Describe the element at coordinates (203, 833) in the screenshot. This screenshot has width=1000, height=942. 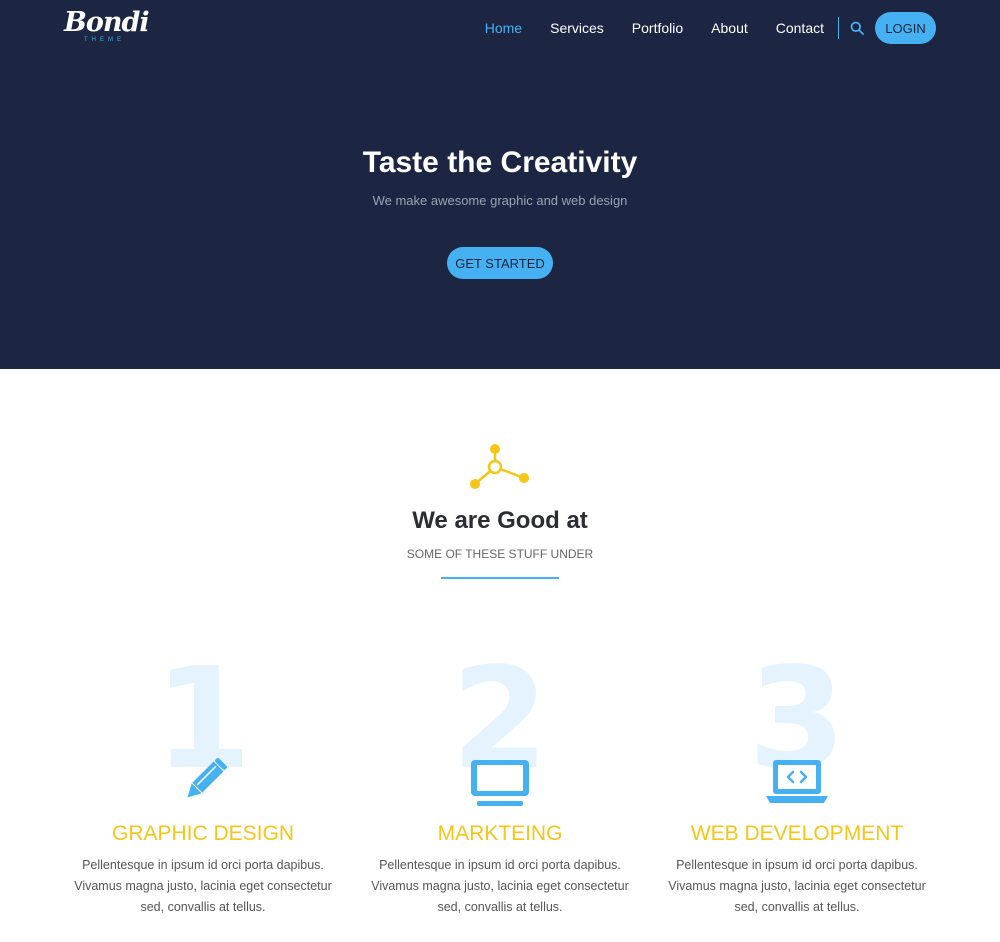
I see `card-title: GRAPHIC DESIGN` at that location.